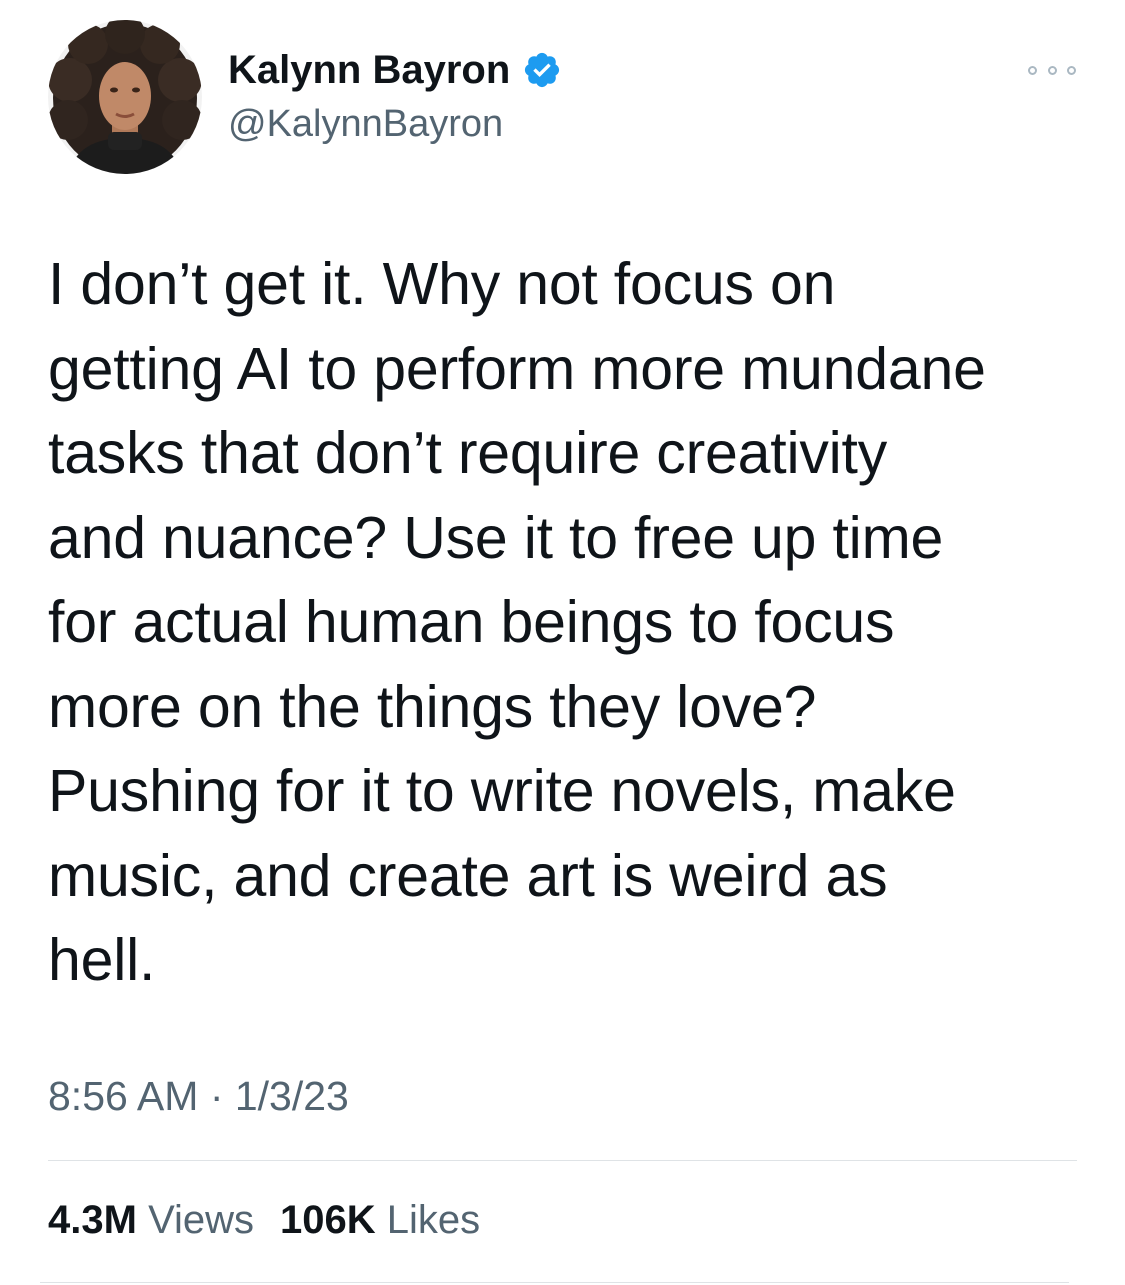 The width and height of the screenshot is (1125, 1285). I want to click on author-display-name: Kalynn Bayron, so click(369, 70).